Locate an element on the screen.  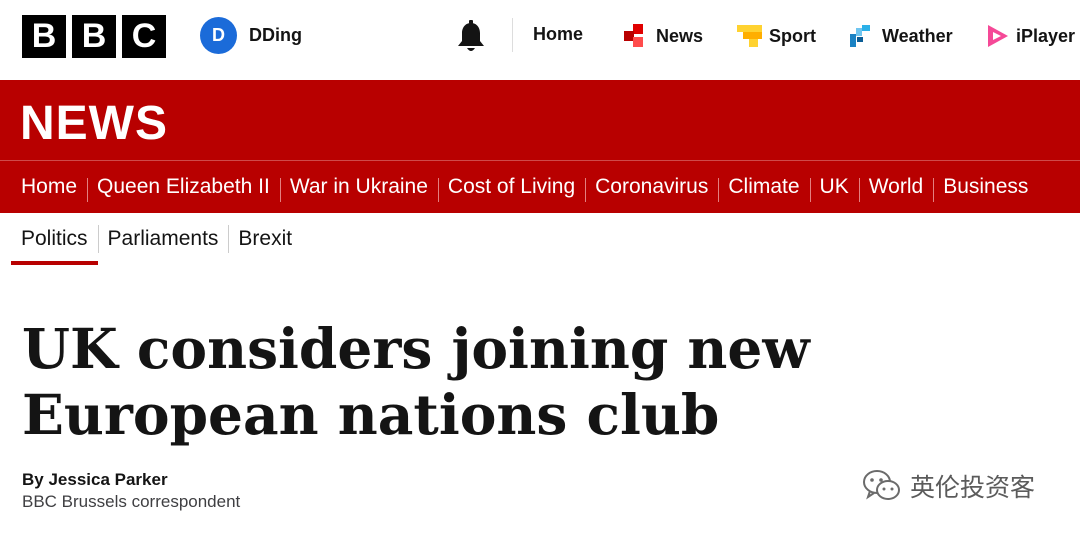
weather-icon is located at coordinates (860, 36).